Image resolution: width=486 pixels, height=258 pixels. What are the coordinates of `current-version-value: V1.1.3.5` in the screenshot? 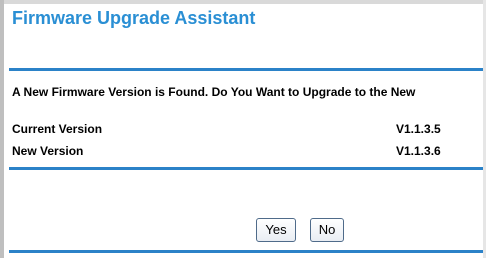 It's located at (418, 129).